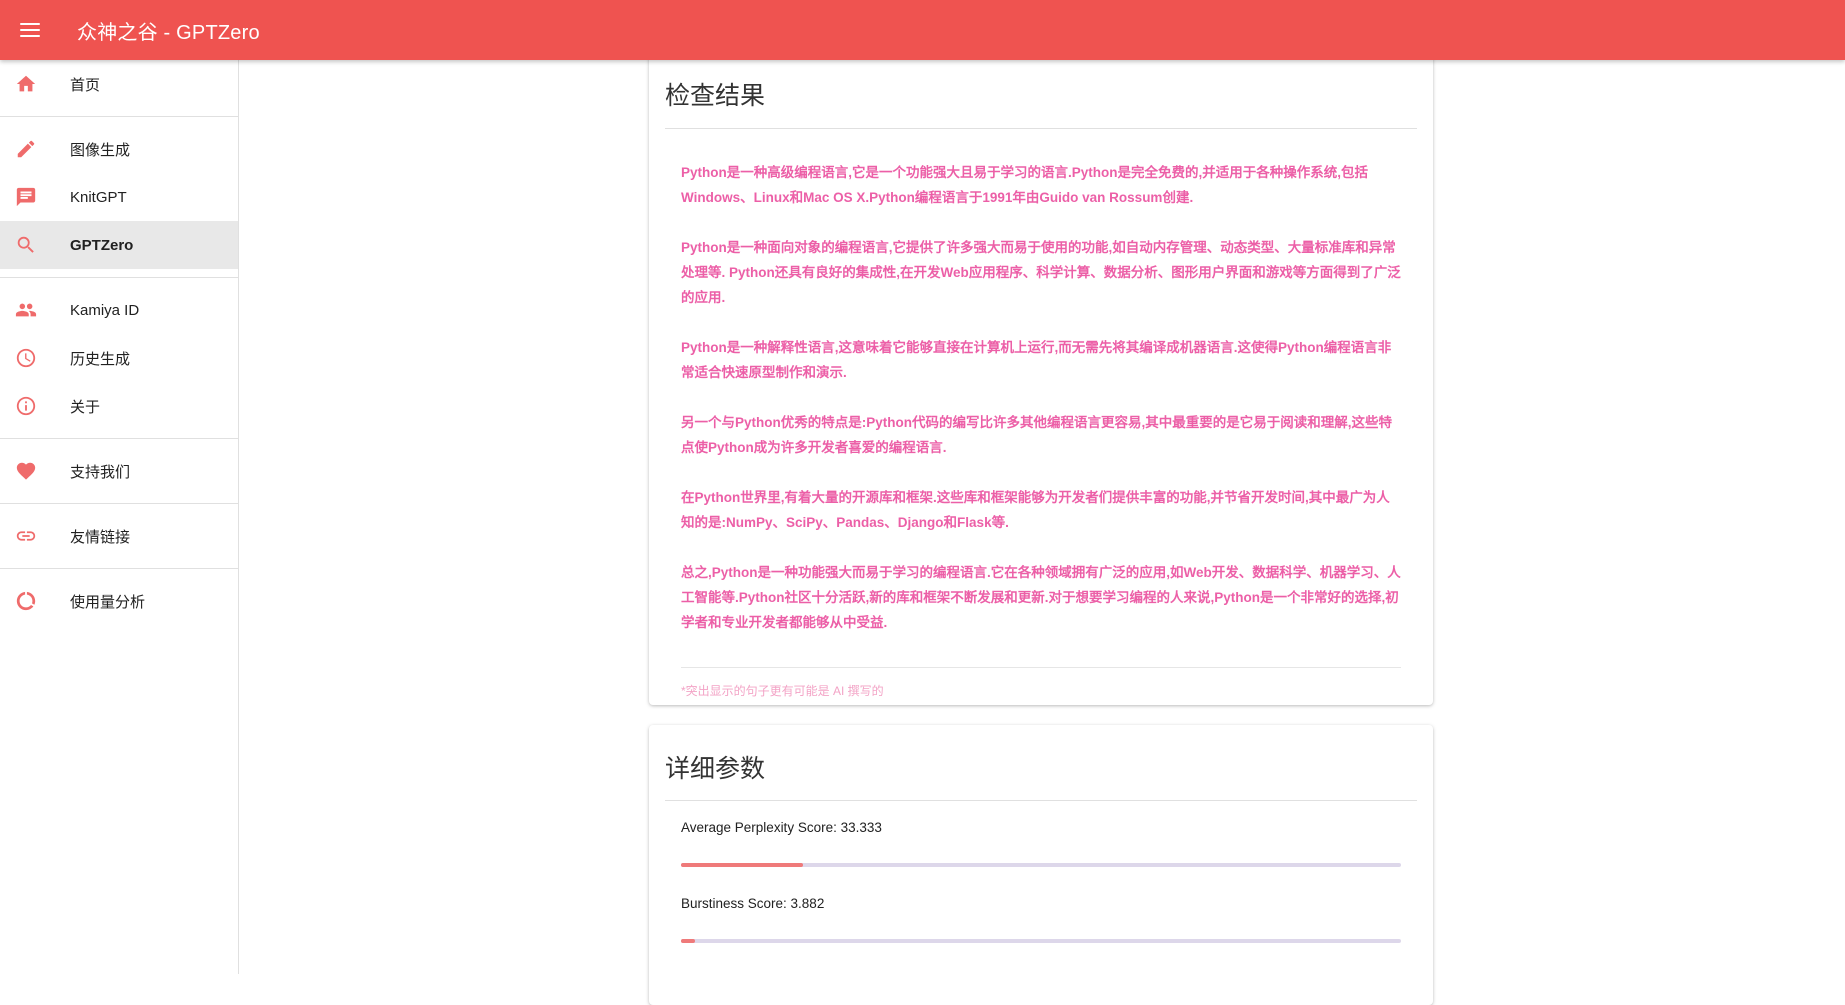 Image resolution: width=1845 pixels, height=1005 pixels. Describe the element at coordinates (688, 941) in the screenshot. I see `burstiness-progress-fill` at that location.